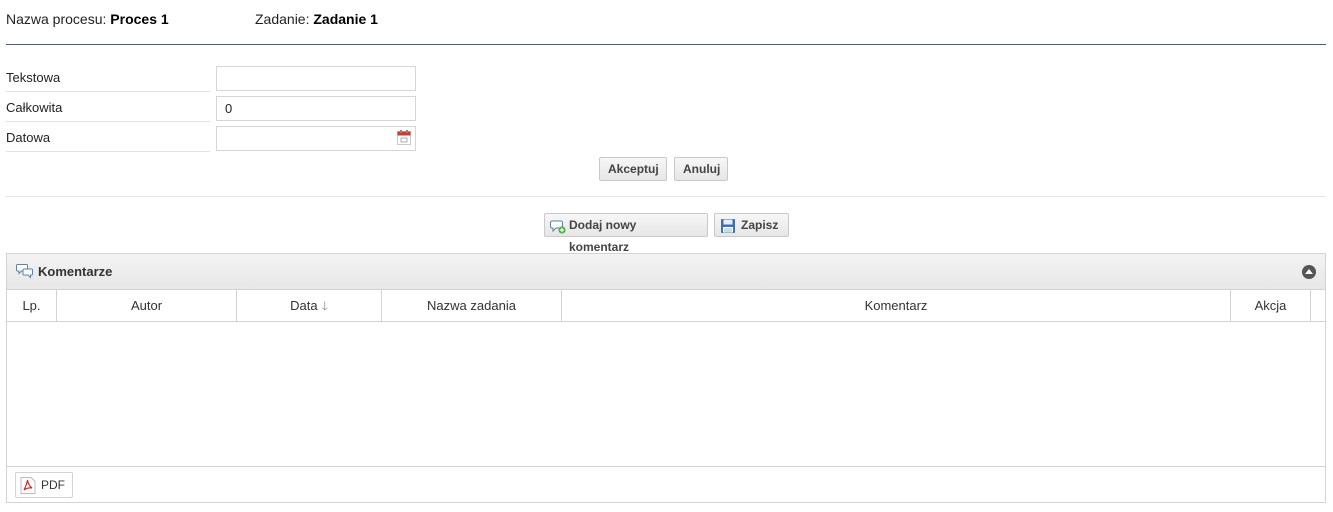  I want to click on tekstowa-input, so click(316, 78).